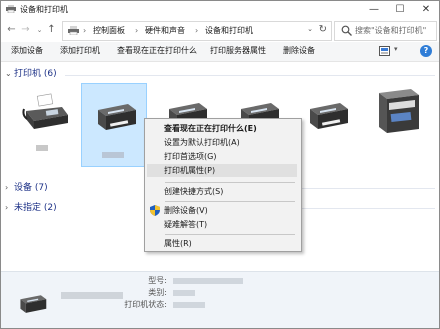  Describe the element at coordinates (229, 30) in the screenshot. I see `breadcrumb-devices-printers: 设备和打印机` at that location.